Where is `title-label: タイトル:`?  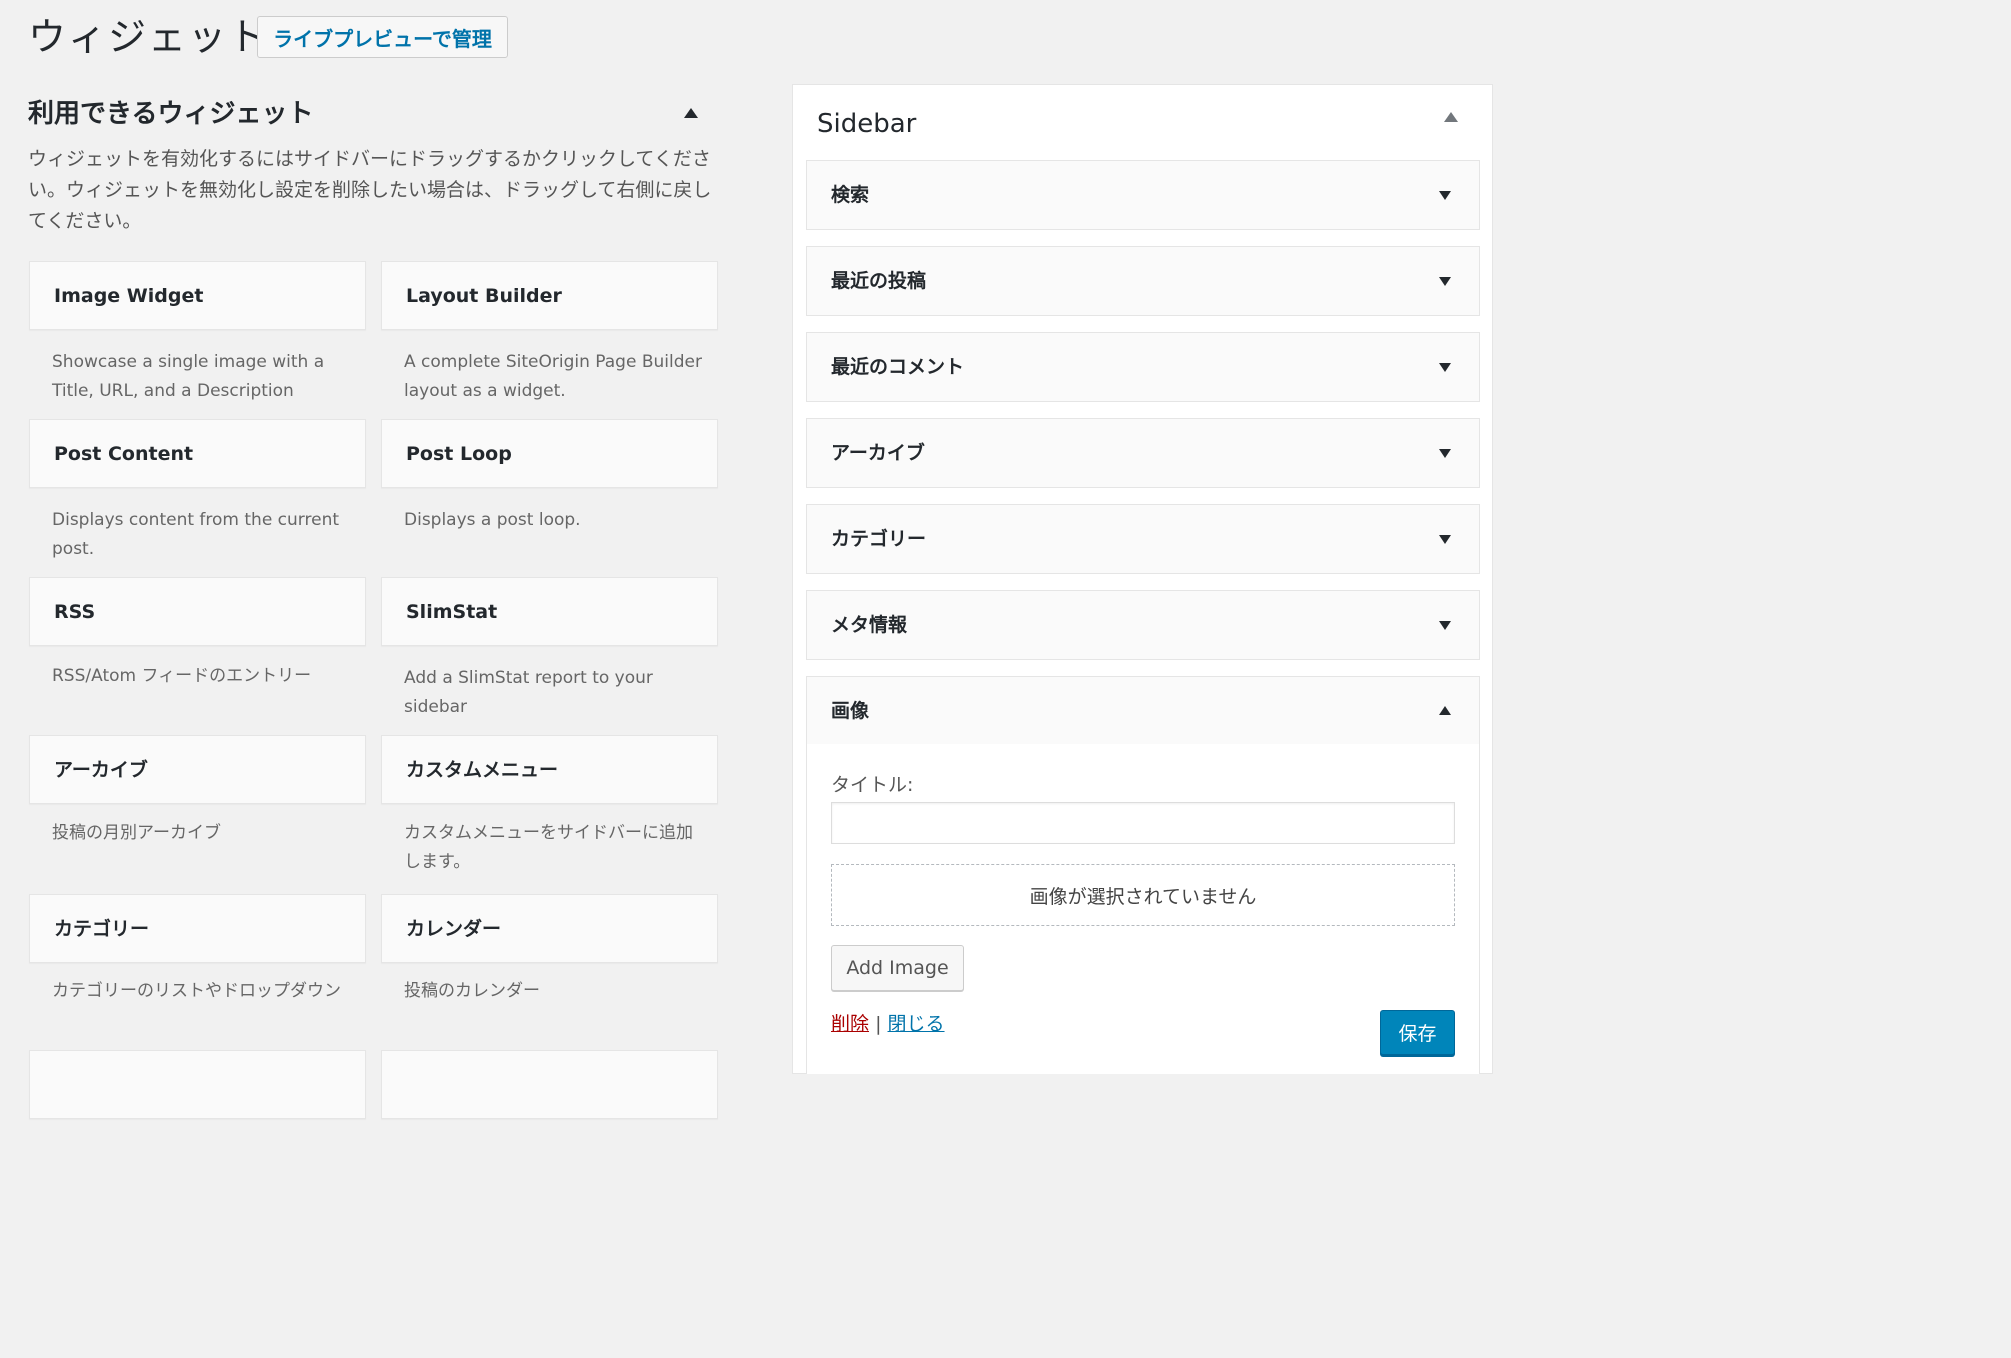
title-label: タイトル: is located at coordinates (872, 785).